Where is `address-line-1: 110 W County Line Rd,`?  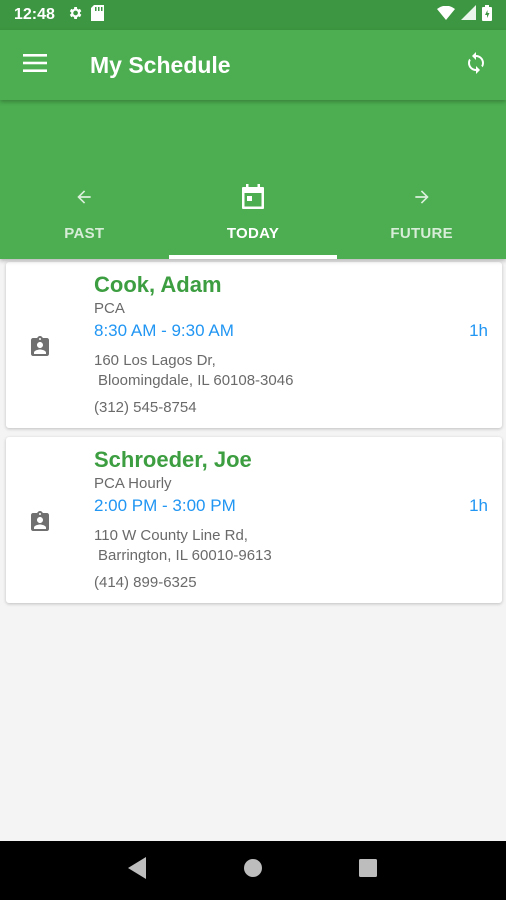
address-line-1: 110 W County Line Rd, is located at coordinates (171, 535).